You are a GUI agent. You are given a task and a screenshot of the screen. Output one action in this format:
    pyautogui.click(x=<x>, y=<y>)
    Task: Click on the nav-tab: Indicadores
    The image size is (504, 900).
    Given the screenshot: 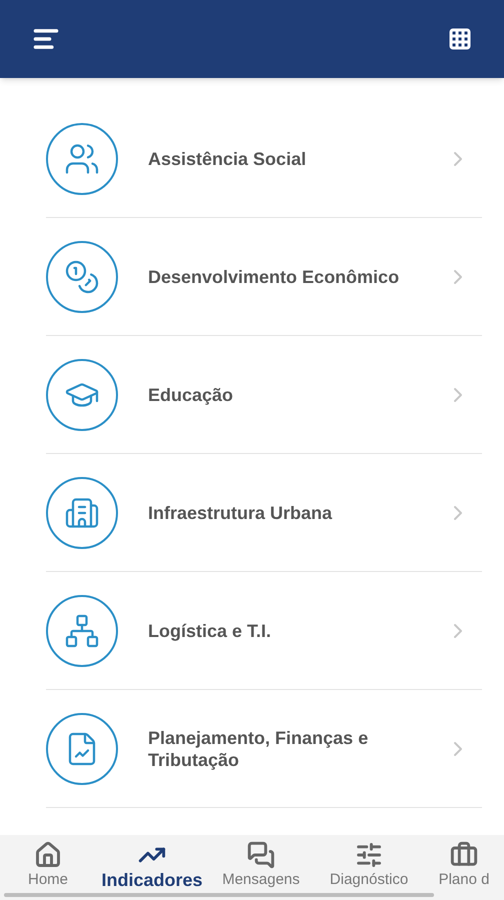 What is the action you would take?
    pyautogui.click(x=152, y=867)
    